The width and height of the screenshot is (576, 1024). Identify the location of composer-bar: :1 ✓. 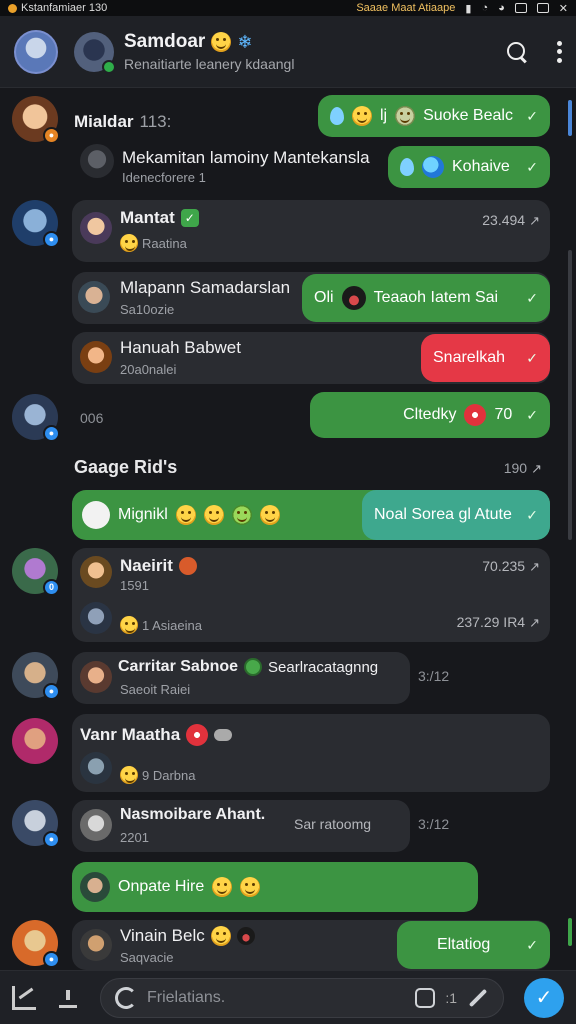
(288, 997).